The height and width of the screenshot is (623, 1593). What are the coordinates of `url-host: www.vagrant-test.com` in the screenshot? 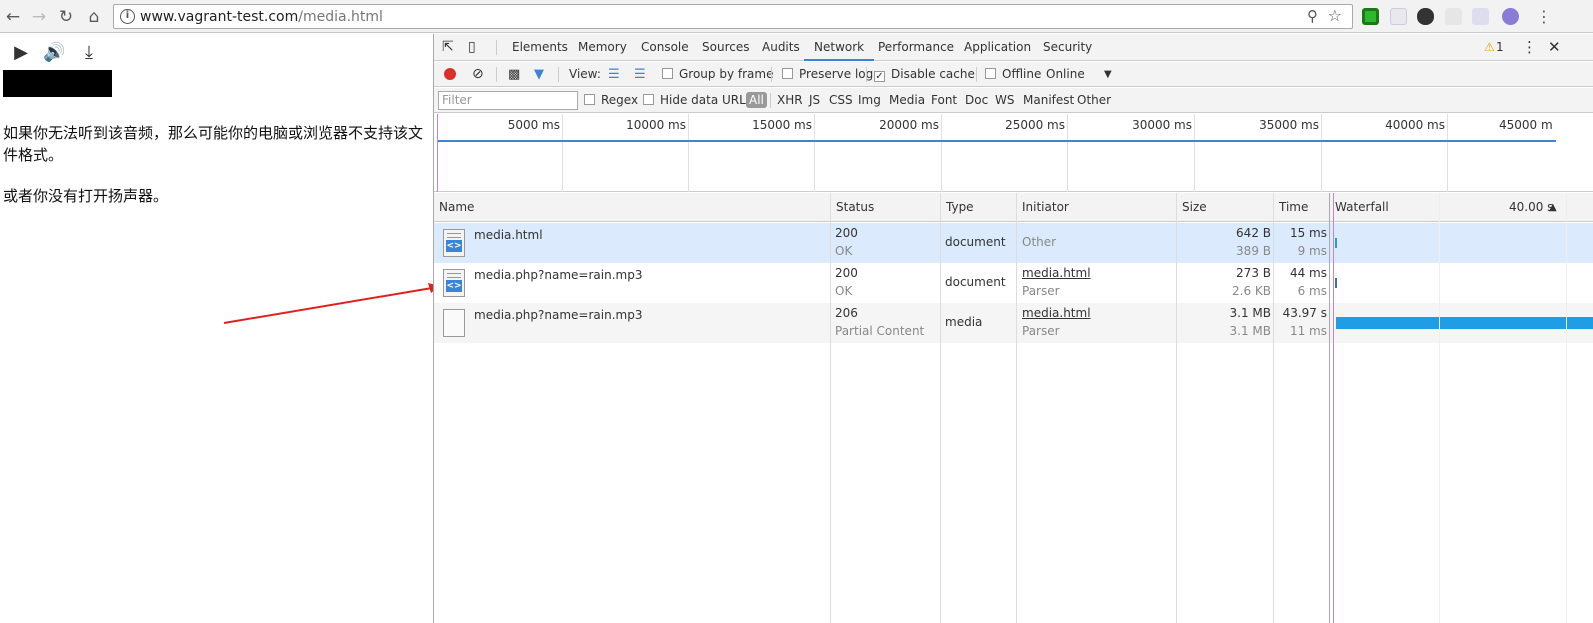 It's located at (219, 17).